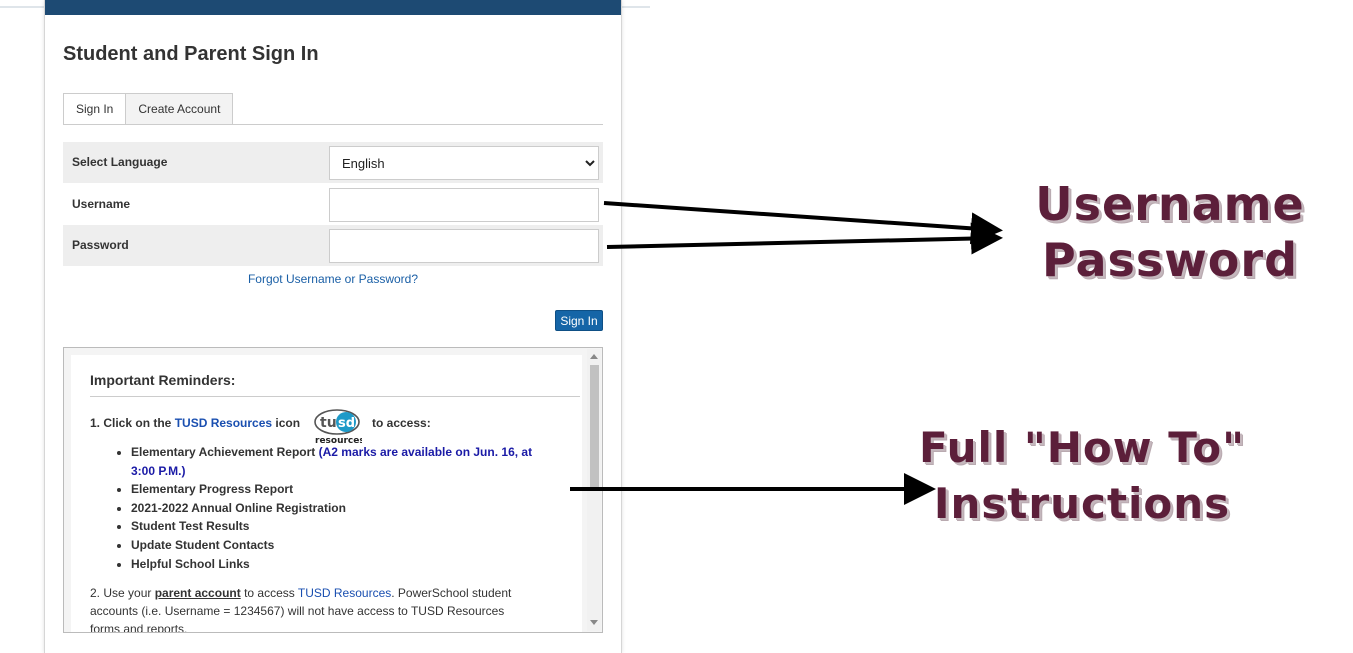  I want to click on language-select: English, so click(464, 163).